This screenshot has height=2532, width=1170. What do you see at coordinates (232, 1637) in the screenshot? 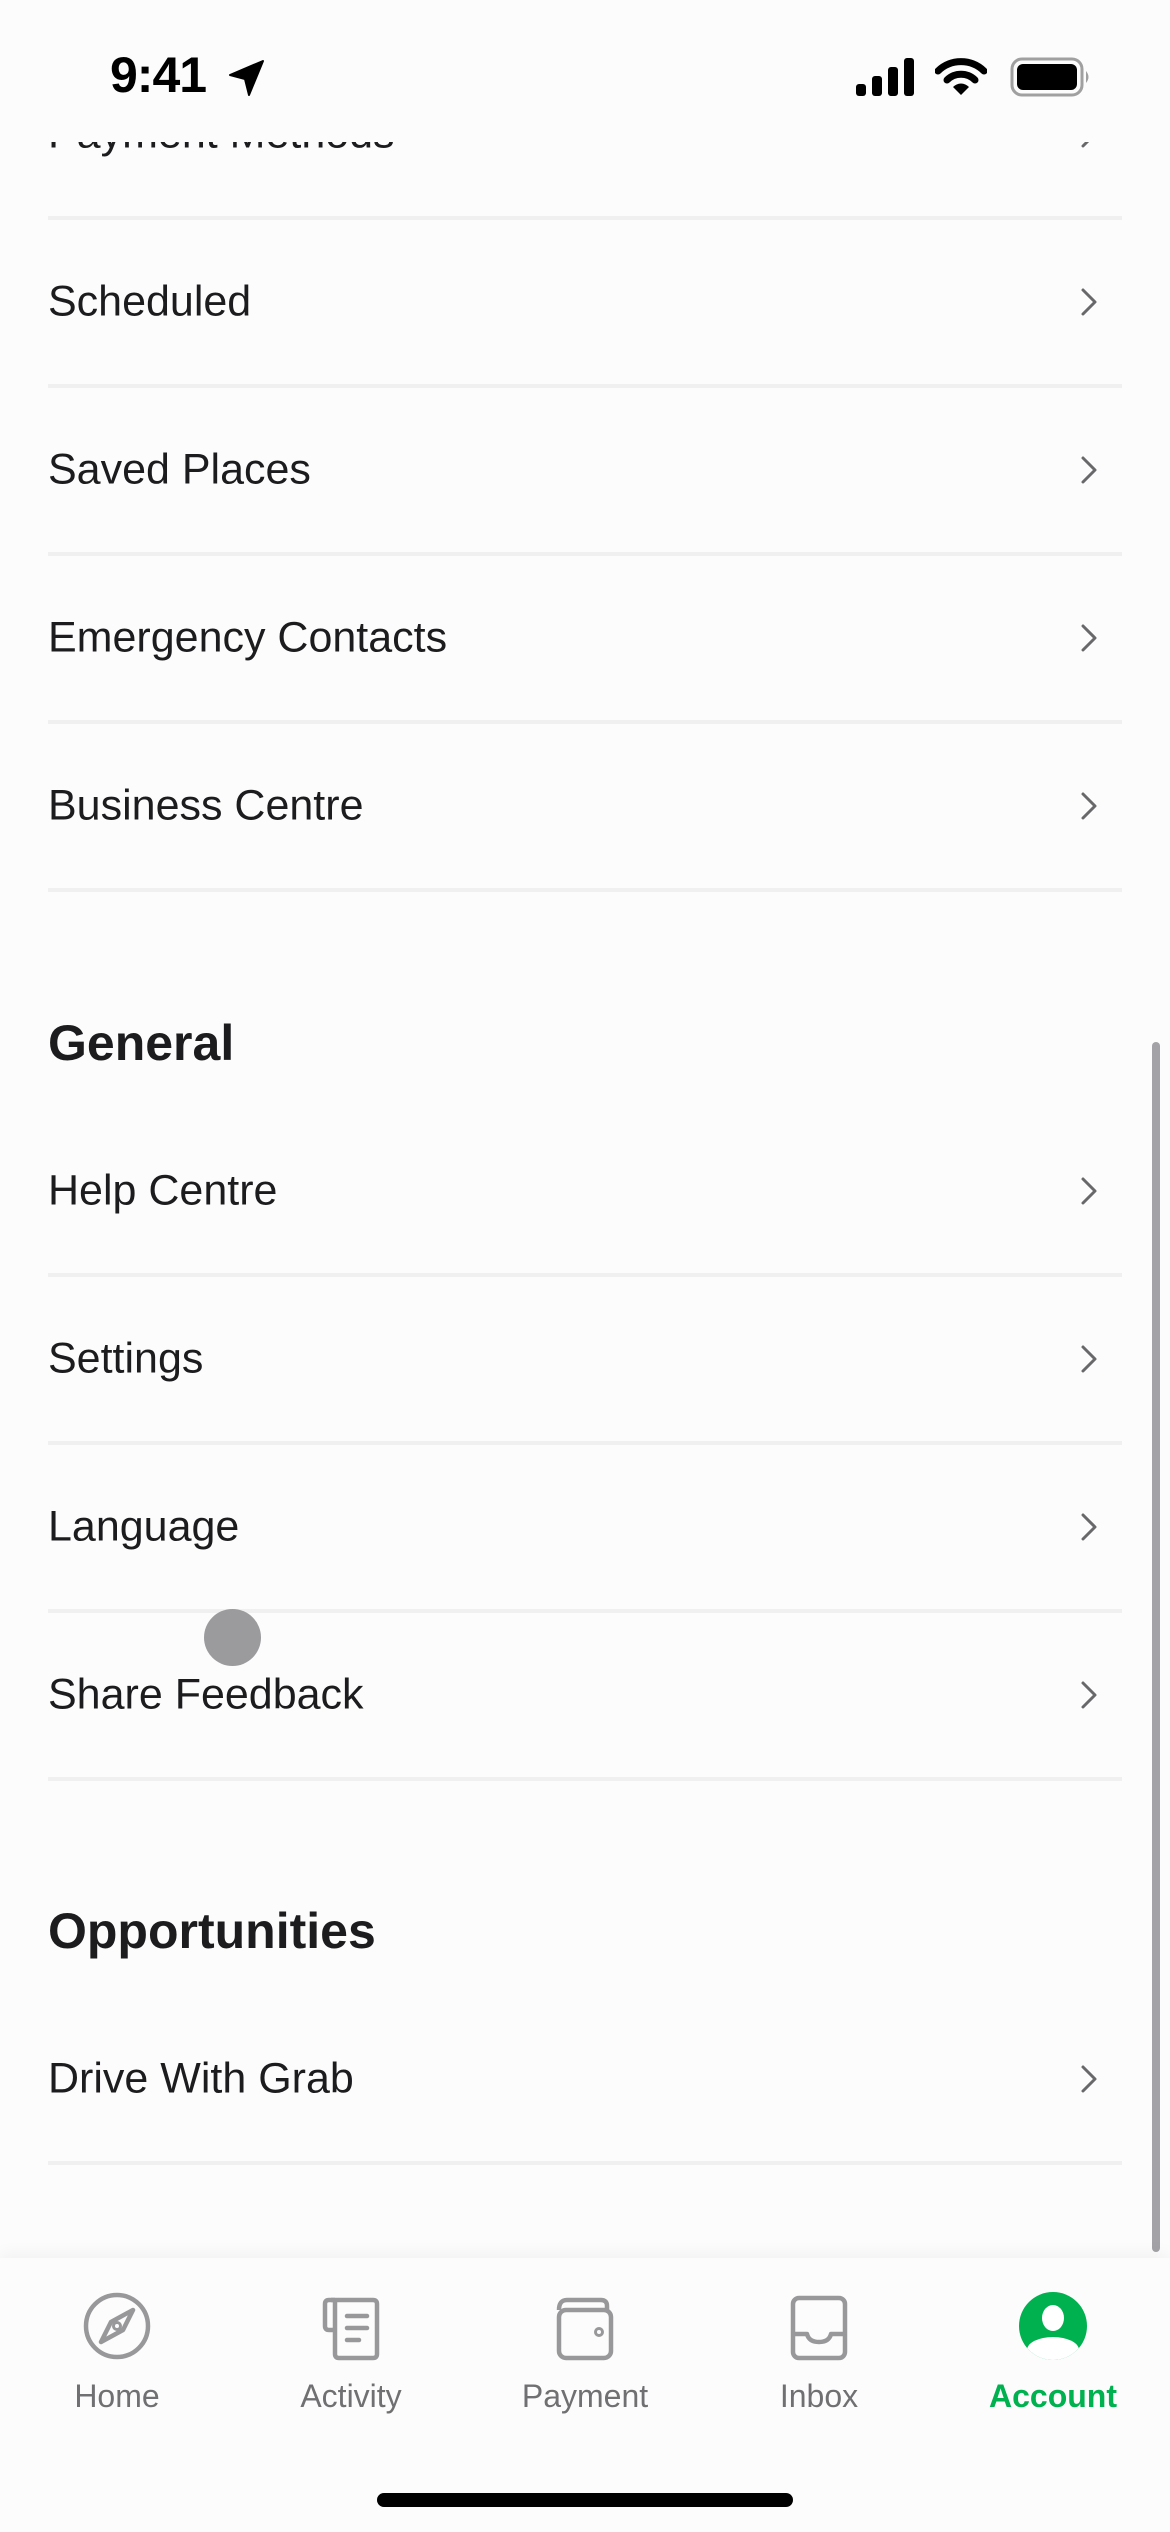
I see `touch-indicator` at bounding box center [232, 1637].